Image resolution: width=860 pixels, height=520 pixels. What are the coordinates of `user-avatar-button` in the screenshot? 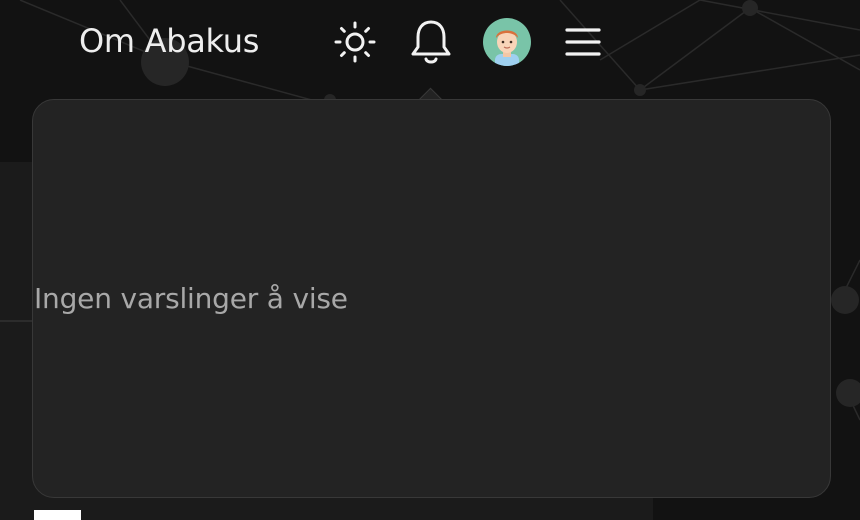 It's located at (507, 42).